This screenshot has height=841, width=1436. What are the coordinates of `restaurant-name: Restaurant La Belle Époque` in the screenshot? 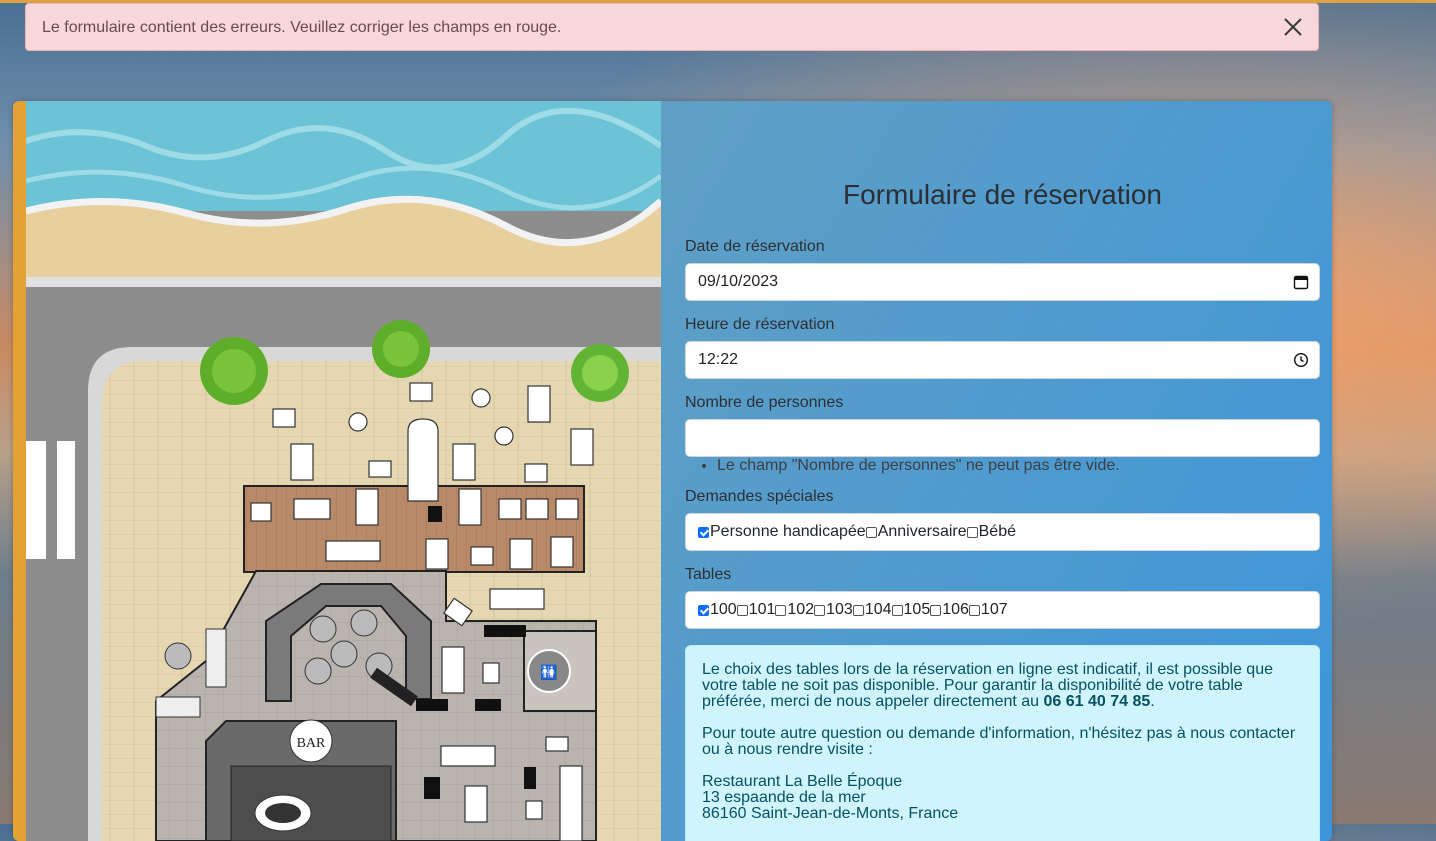 It's located at (802, 781).